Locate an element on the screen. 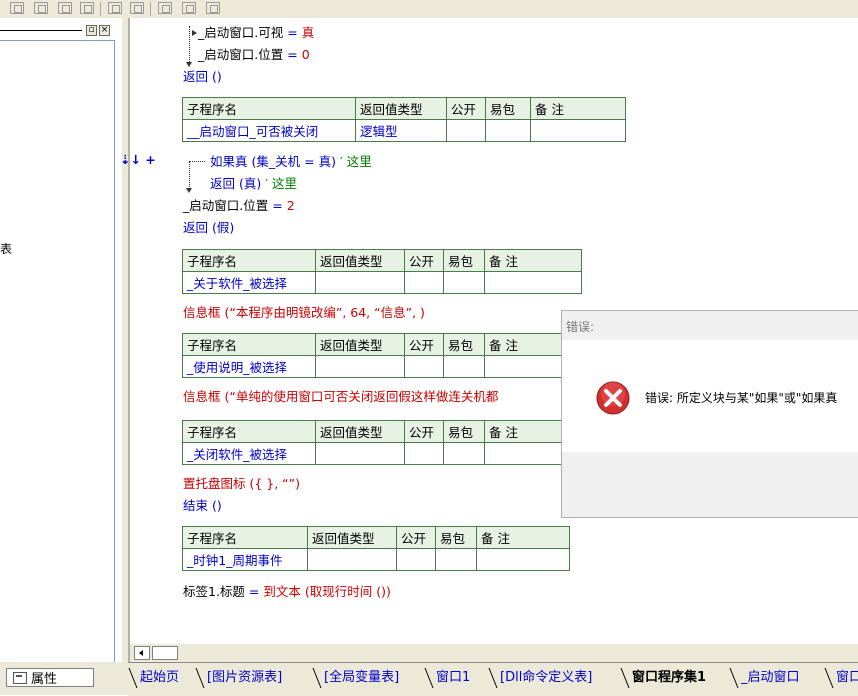 The image size is (858, 696). tab-0: 起始页 is located at coordinates (159, 678).